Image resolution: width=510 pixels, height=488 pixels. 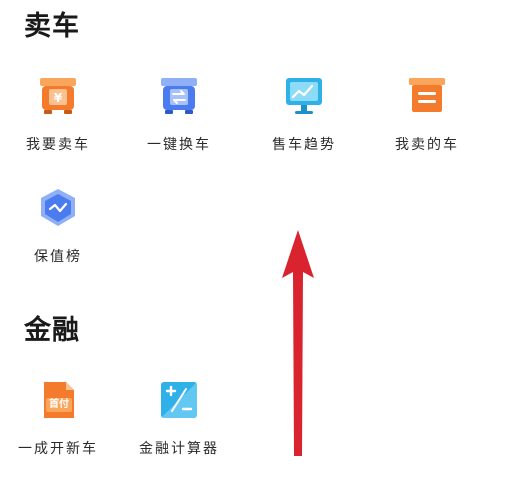 What do you see at coordinates (179, 449) in the screenshot?
I see `calculator-label: 金融计算器` at bounding box center [179, 449].